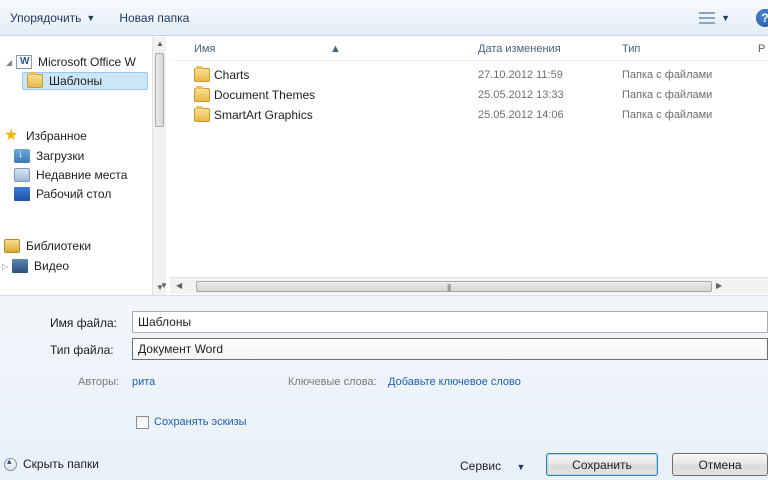 Image resolution: width=768 pixels, height=480 pixels. What do you see at coordinates (99, 382) in the screenshot?
I see `authors-label: Авторы:` at bounding box center [99, 382].